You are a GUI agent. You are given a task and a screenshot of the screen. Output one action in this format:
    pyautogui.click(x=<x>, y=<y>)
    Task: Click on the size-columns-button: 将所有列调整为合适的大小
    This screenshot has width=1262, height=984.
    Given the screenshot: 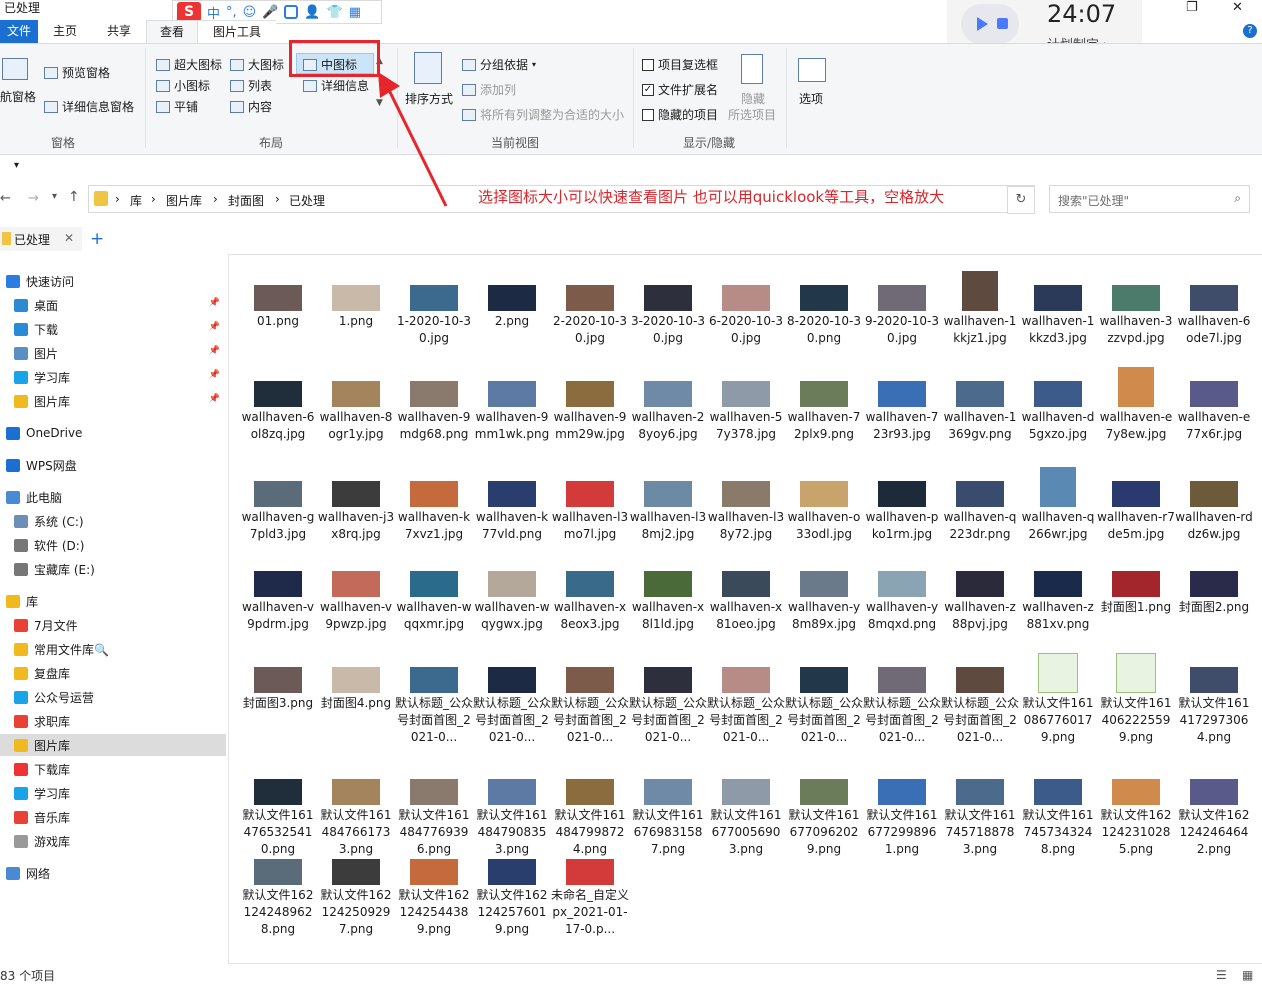 What is the action you would take?
    pyautogui.click(x=543, y=114)
    